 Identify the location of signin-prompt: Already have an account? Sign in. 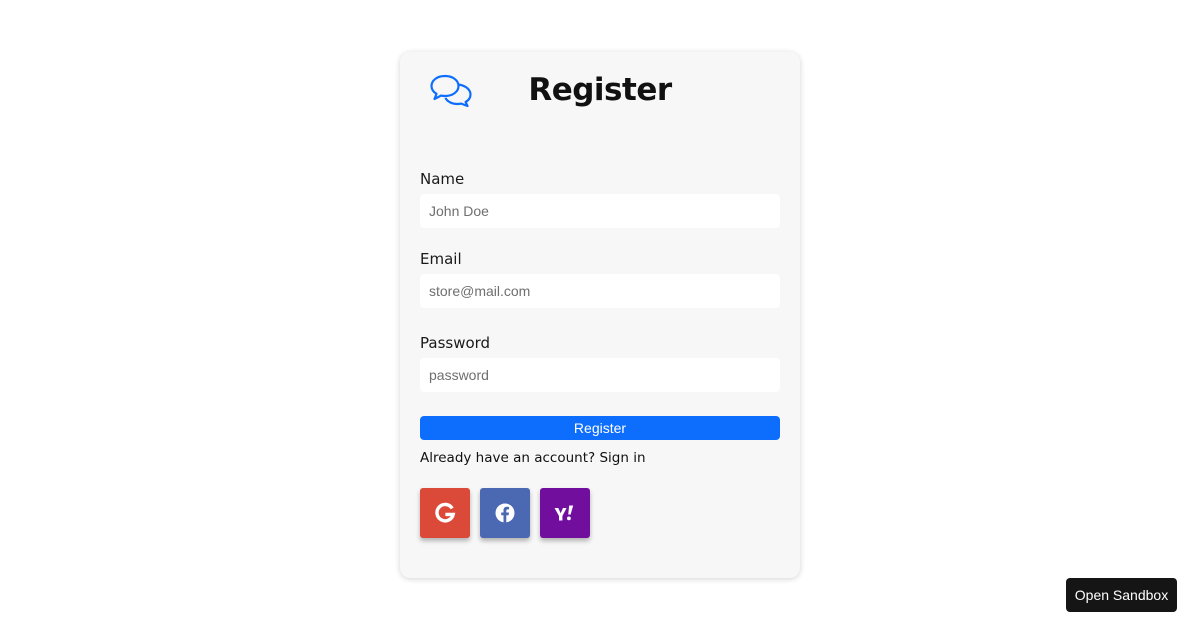
(533, 458).